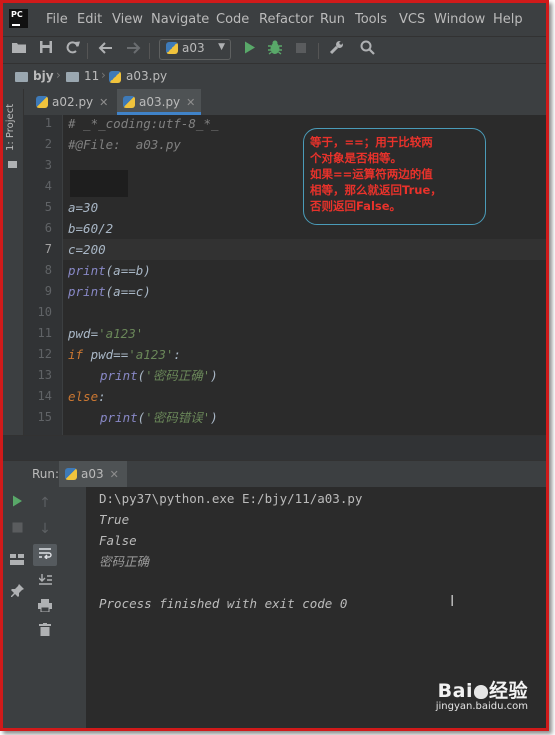 The height and width of the screenshot is (735, 555). I want to click on line-number: 2, so click(48, 144).